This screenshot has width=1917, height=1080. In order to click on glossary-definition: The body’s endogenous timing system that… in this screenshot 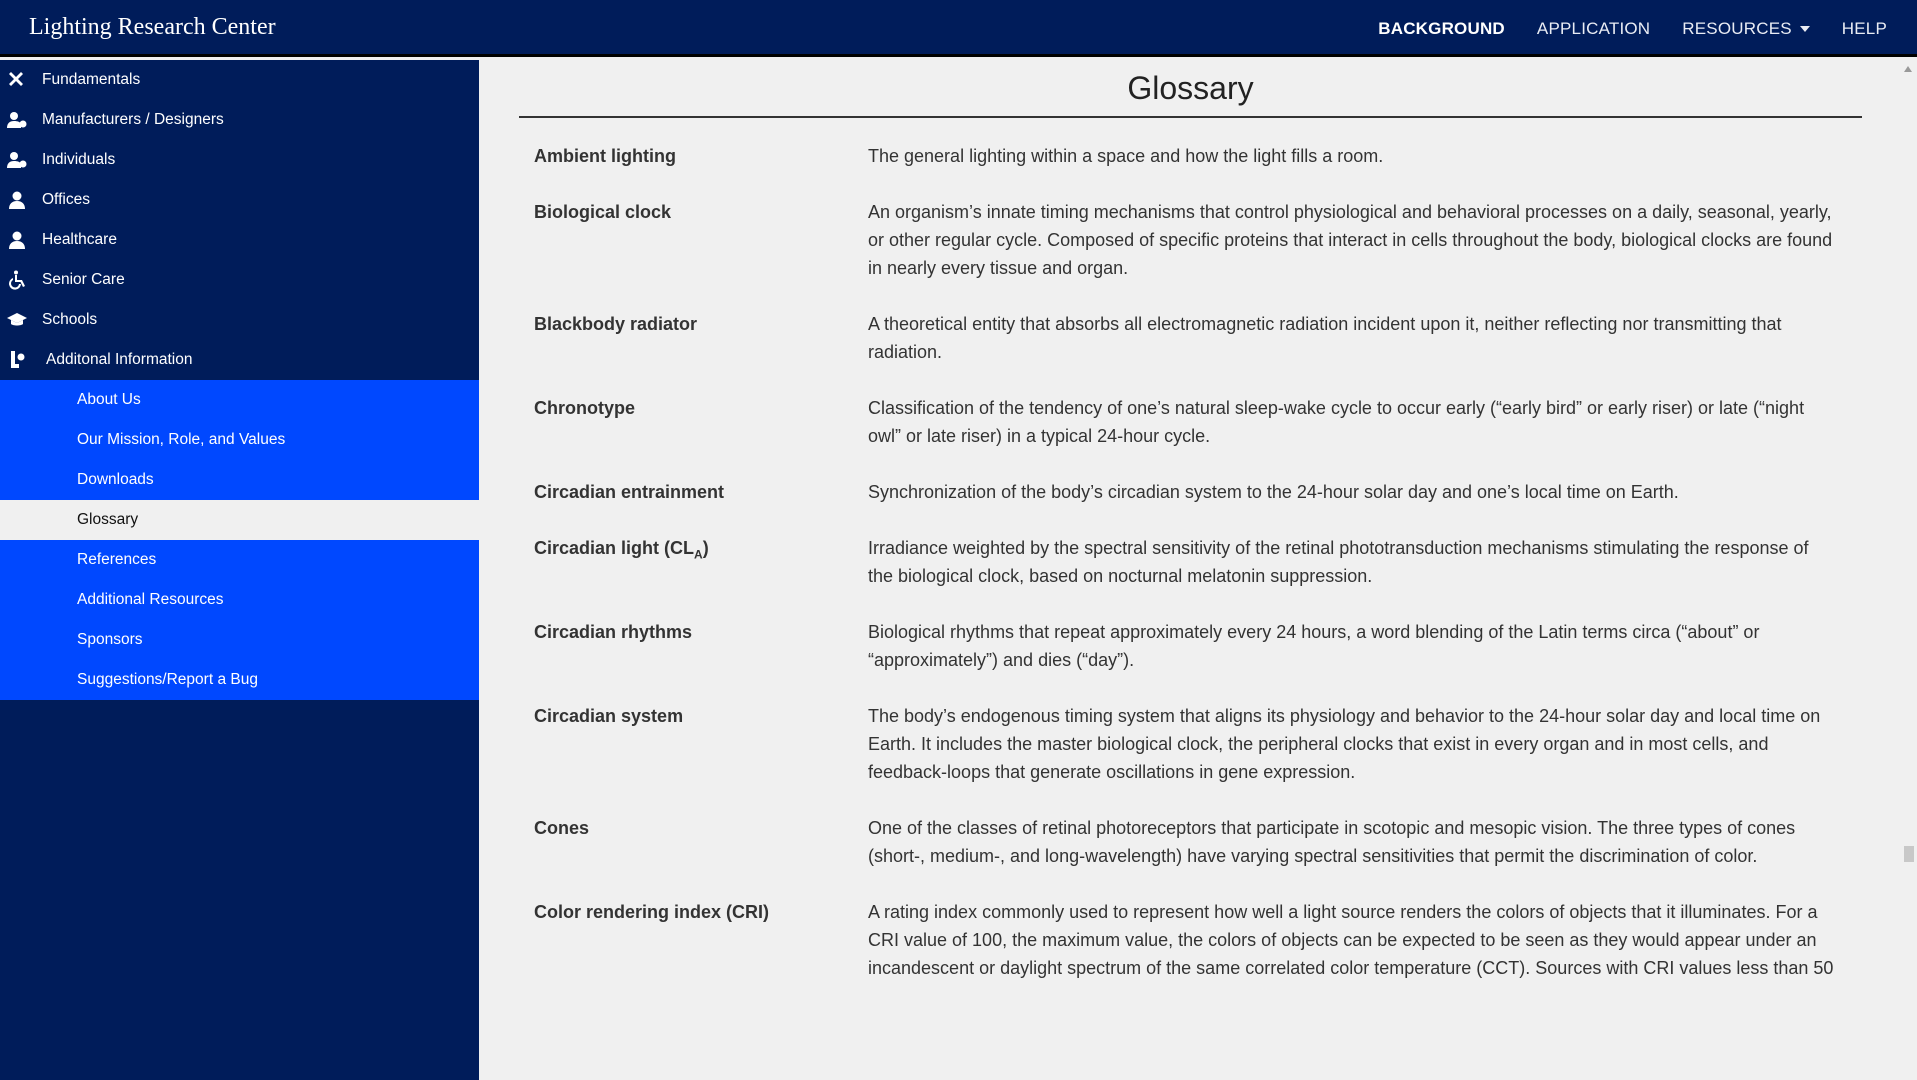, I will do `click(1344, 744)`.